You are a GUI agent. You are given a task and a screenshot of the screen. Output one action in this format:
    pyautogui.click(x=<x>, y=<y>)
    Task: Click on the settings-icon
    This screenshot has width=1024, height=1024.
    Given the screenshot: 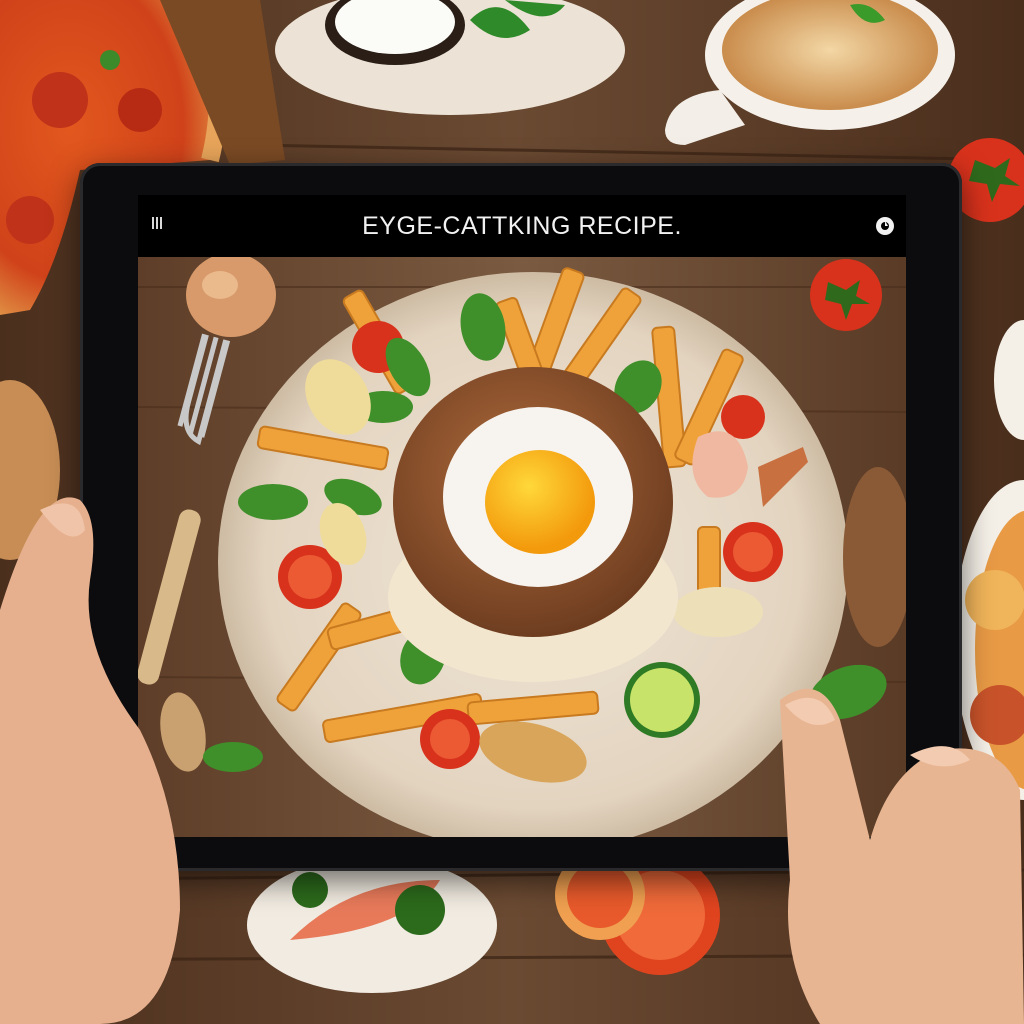 What is the action you would take?
    pyautogui.click(x=885, y=226)
    